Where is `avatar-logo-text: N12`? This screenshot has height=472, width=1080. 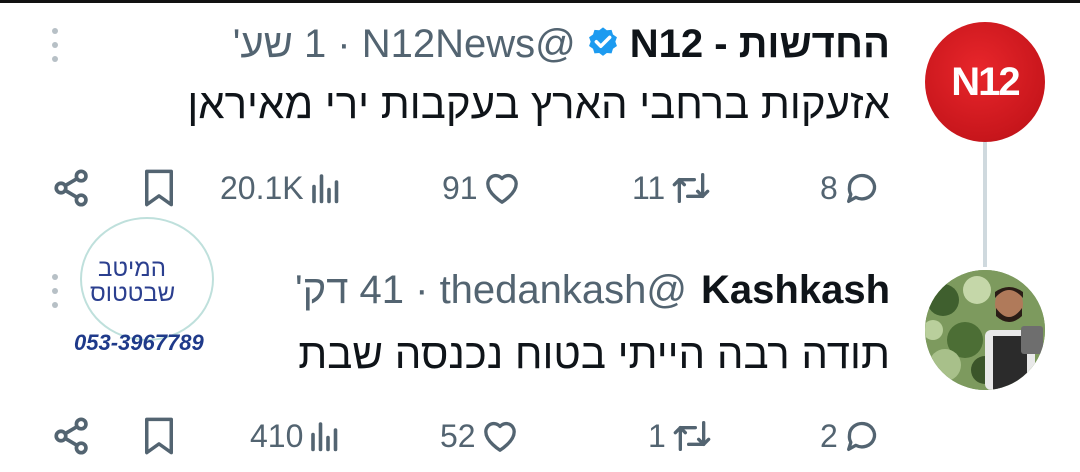 avatar-logo-text: N12 is located at coordinates (985, 81).